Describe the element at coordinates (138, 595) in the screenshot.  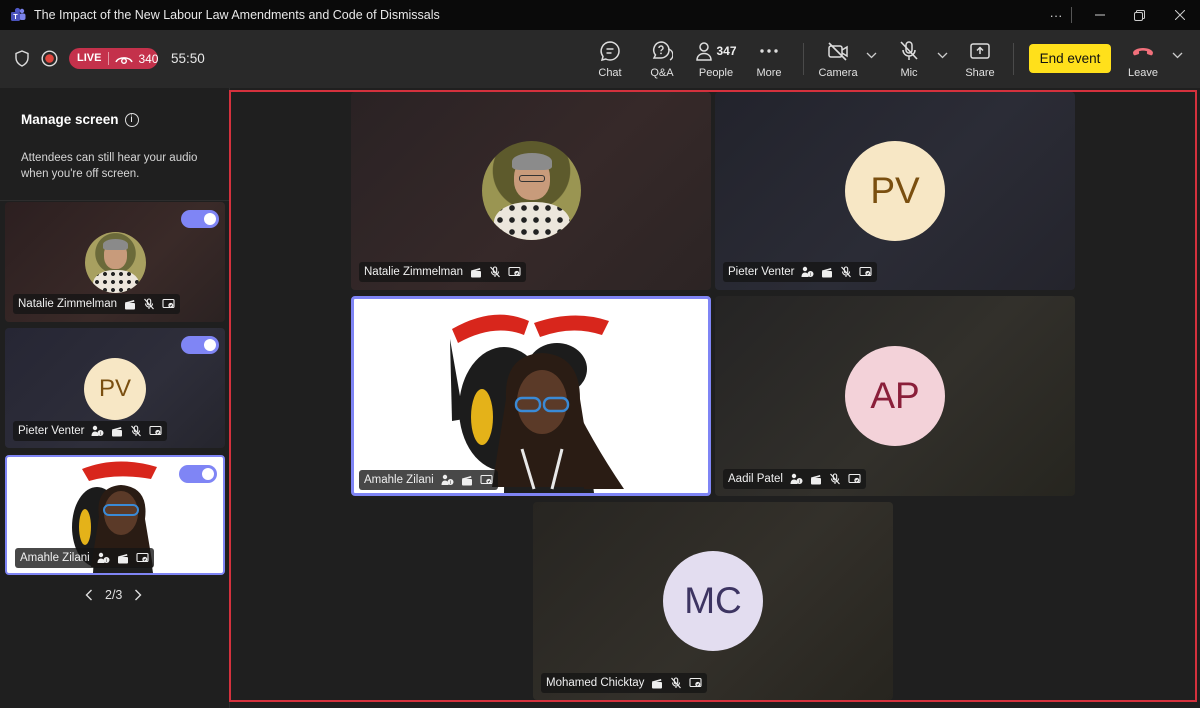
I see `chevron-right-icon` at that location.